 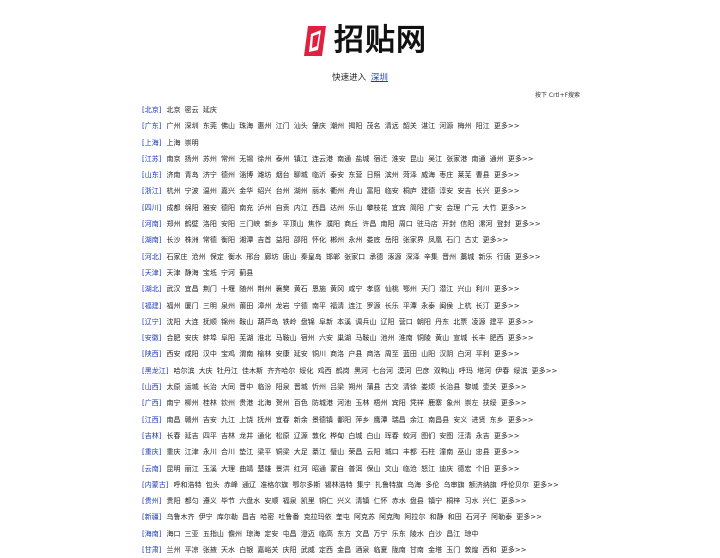 What do you see at coordinates (428, 387) in the screenshot?
I see `city-link: 娄烦` at bounding box center [428, 387].